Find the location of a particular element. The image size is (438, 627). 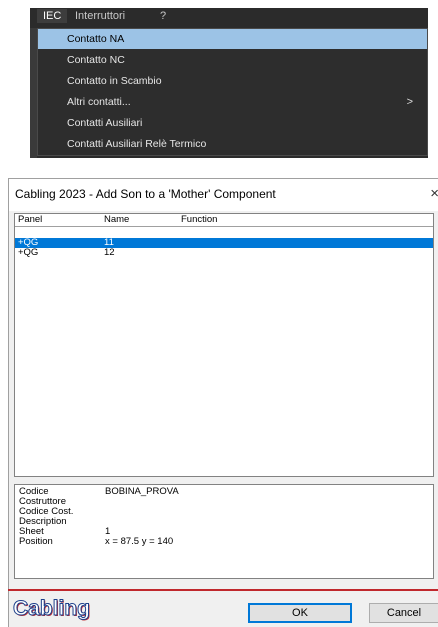

table-row: +QG 12 is located at coordinates (224, 253).